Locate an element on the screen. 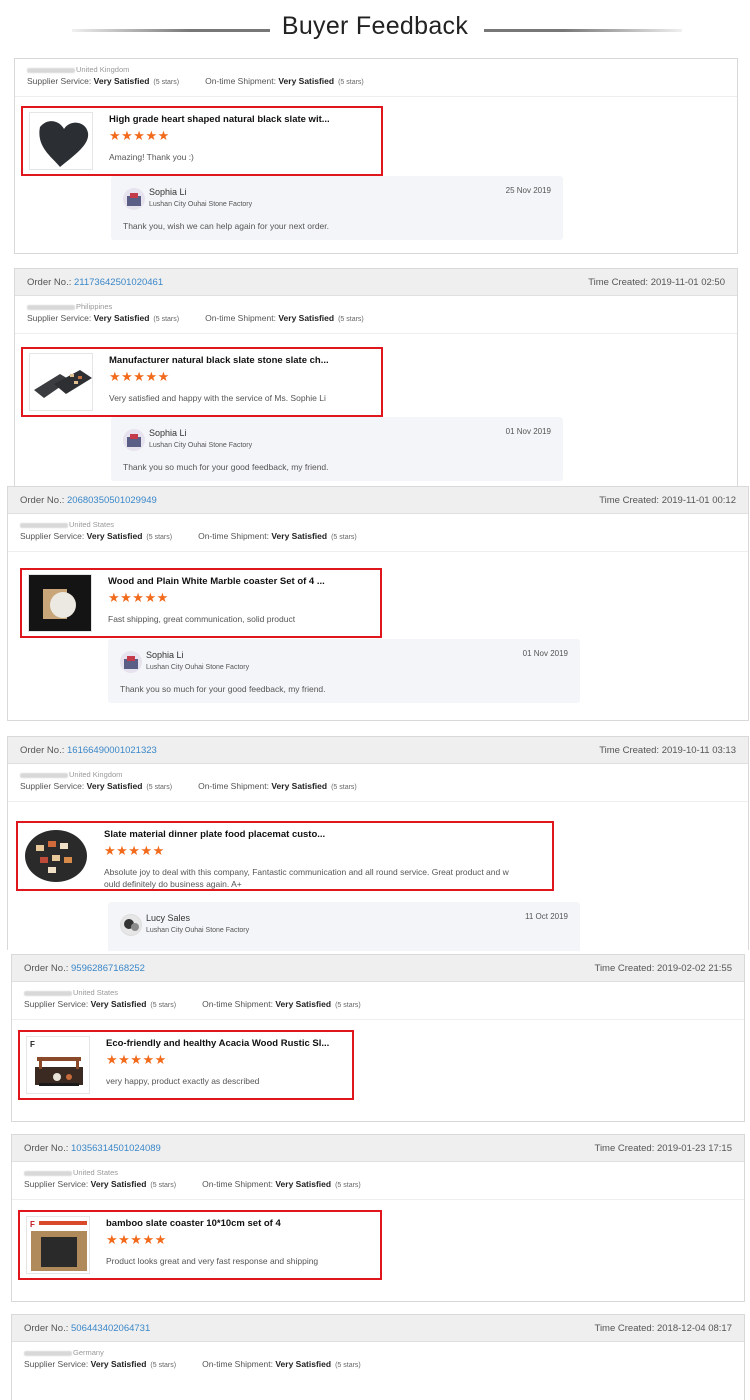 This screenshot has width=750, height=1400. time-created-label: Time Created: is located at coordinates (629, 500).